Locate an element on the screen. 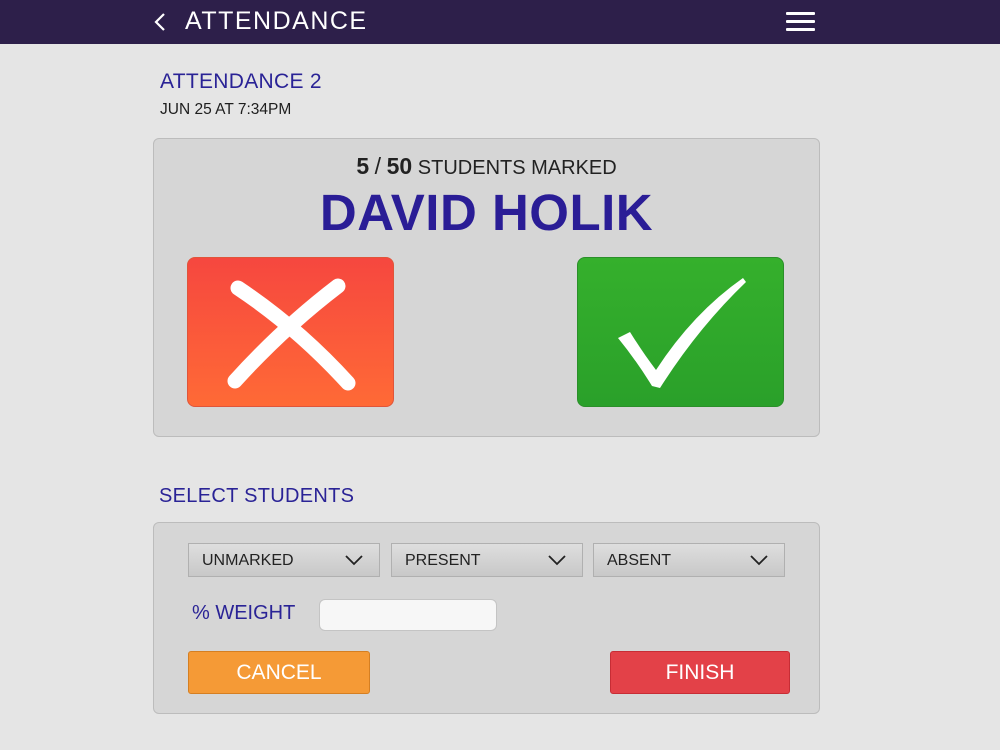  mark-present-button is located at coordinates (680, 332).